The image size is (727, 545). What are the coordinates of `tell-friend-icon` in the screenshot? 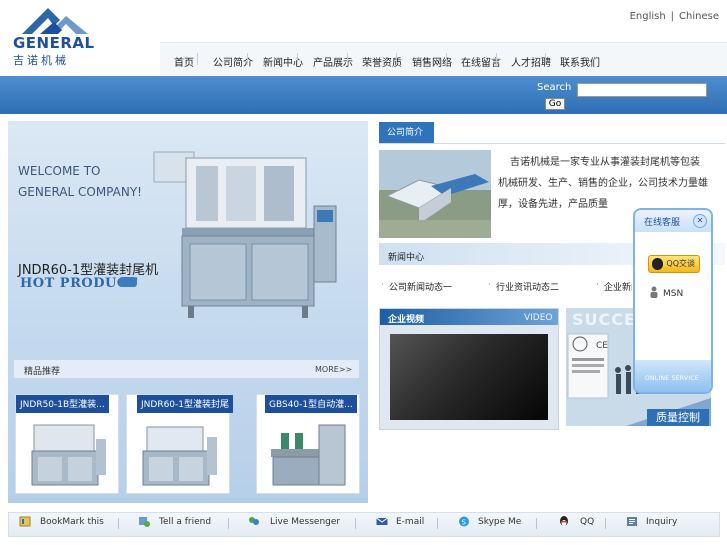 It's located at (144, 522).